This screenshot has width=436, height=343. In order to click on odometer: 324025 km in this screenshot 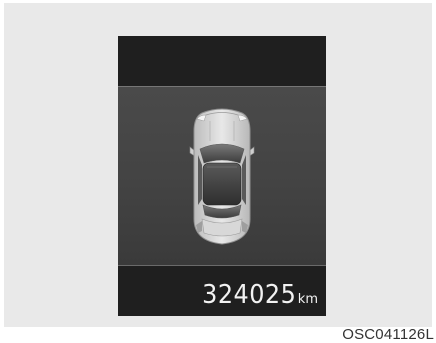, I will do `click(256, 295)`.